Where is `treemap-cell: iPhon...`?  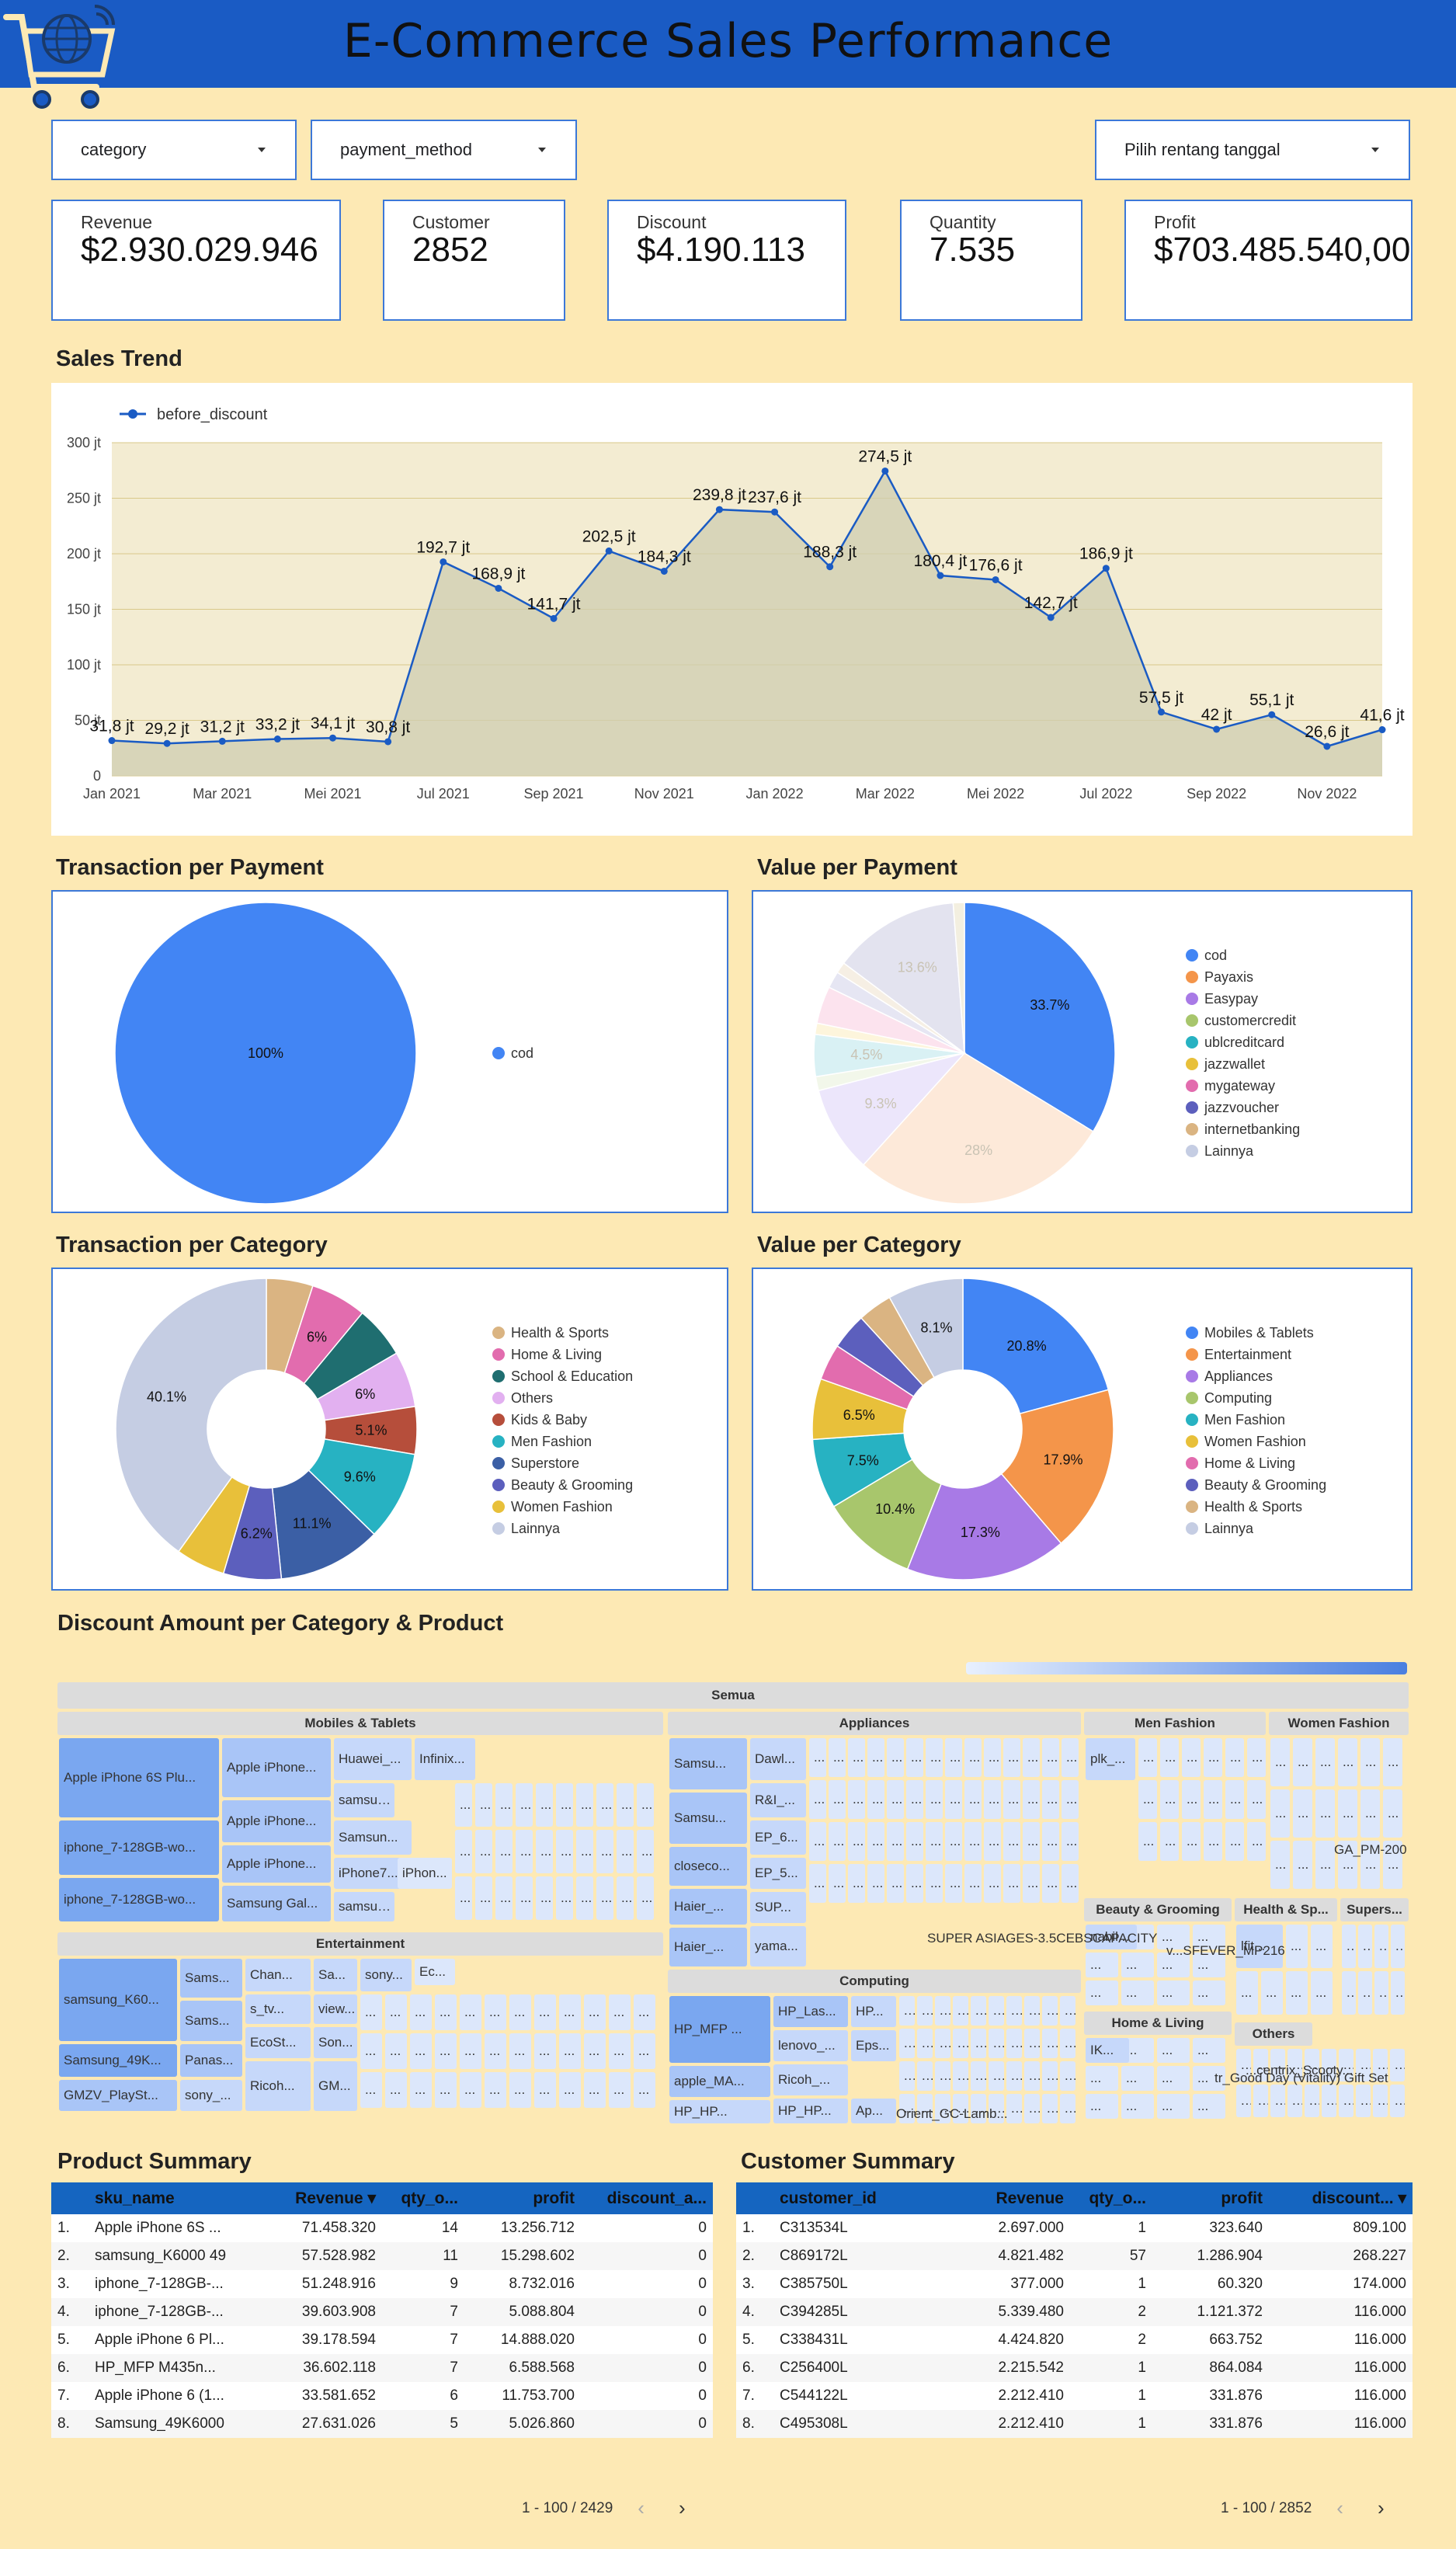 treemap-cell: iPhon... is located at coordinates (425, 1873).